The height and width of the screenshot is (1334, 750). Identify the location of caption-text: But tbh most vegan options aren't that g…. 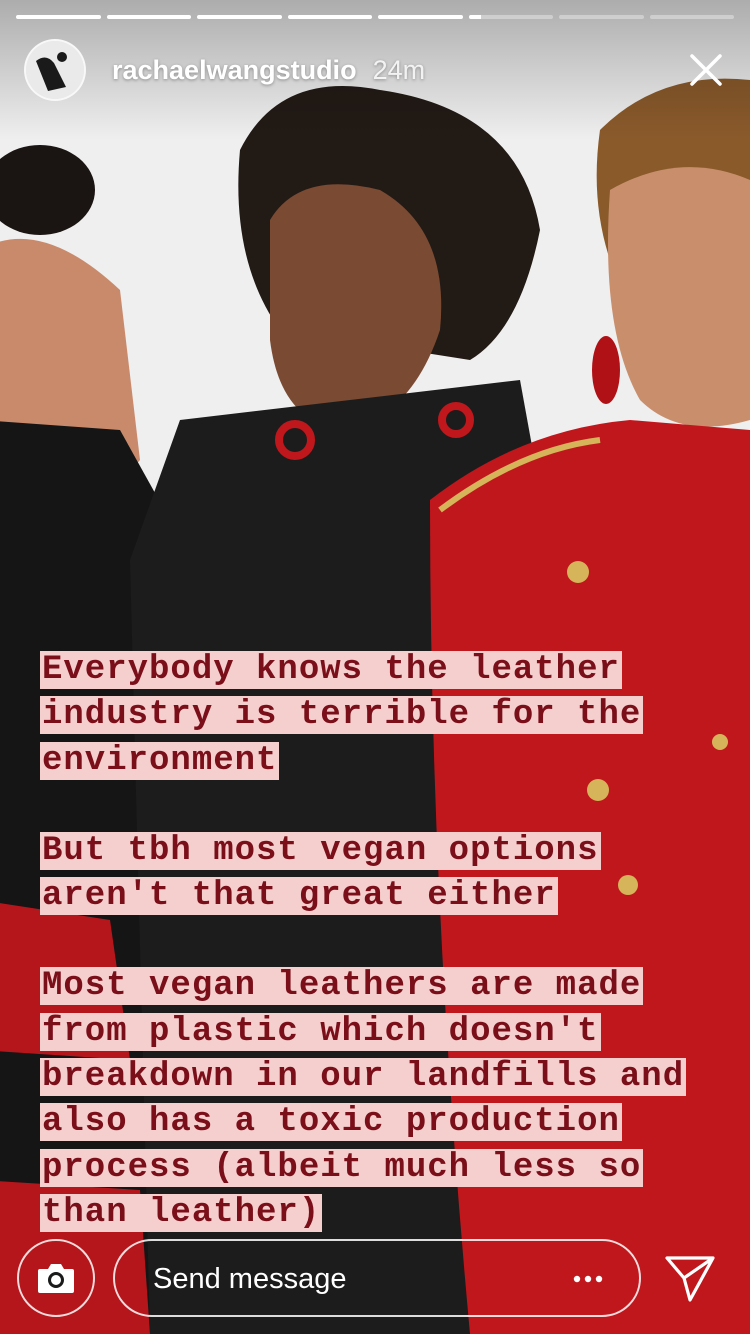
(320, 873).